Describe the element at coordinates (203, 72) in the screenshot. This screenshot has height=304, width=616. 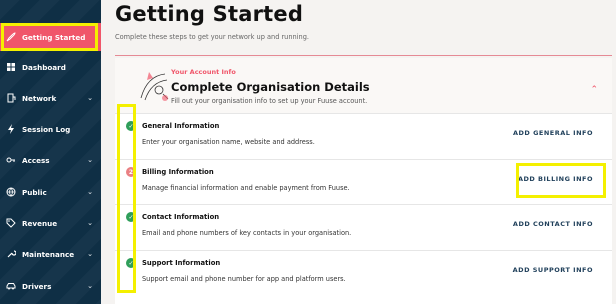
I see `card-eyebrow: Your Account Info` at that location.